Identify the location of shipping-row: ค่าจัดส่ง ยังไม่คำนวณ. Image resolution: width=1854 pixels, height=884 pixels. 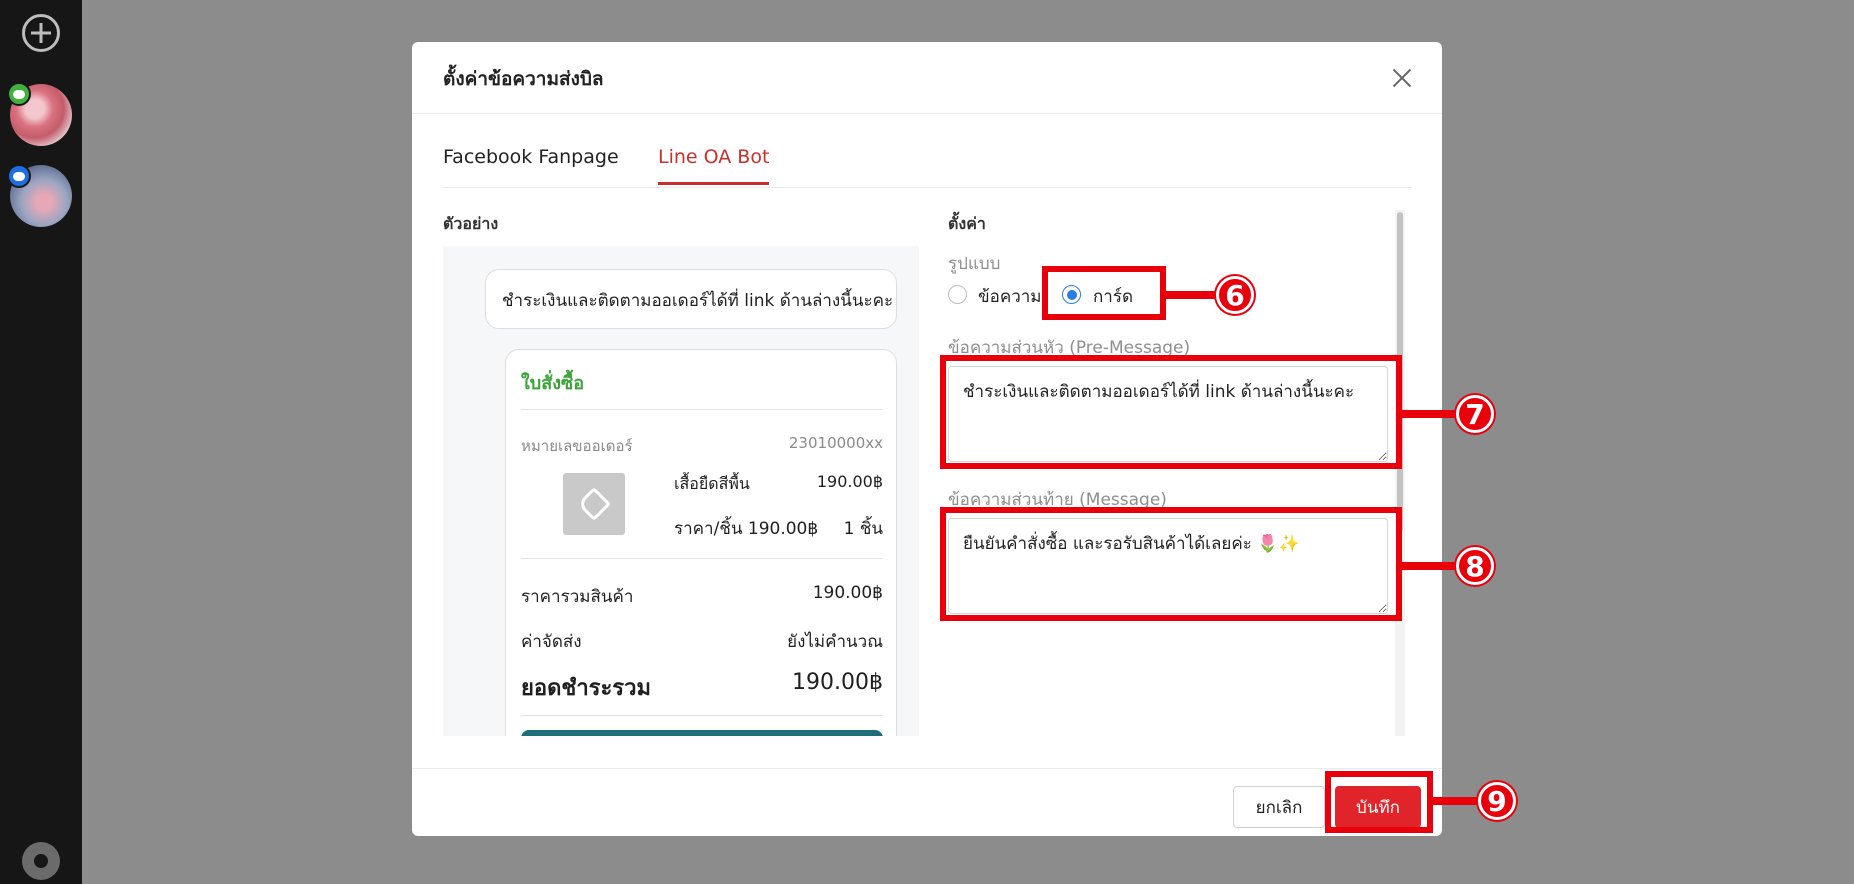
(702, 641).